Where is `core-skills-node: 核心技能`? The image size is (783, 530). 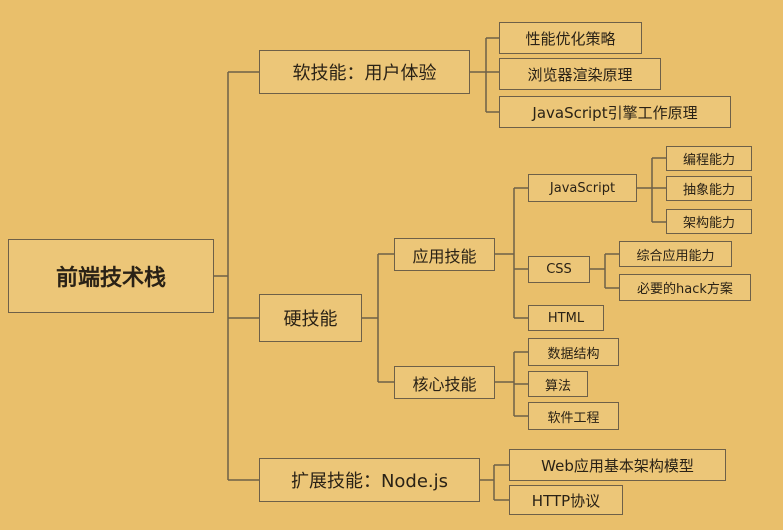 core-skills-node: 核心技能 is located at coordinates (444, 382).